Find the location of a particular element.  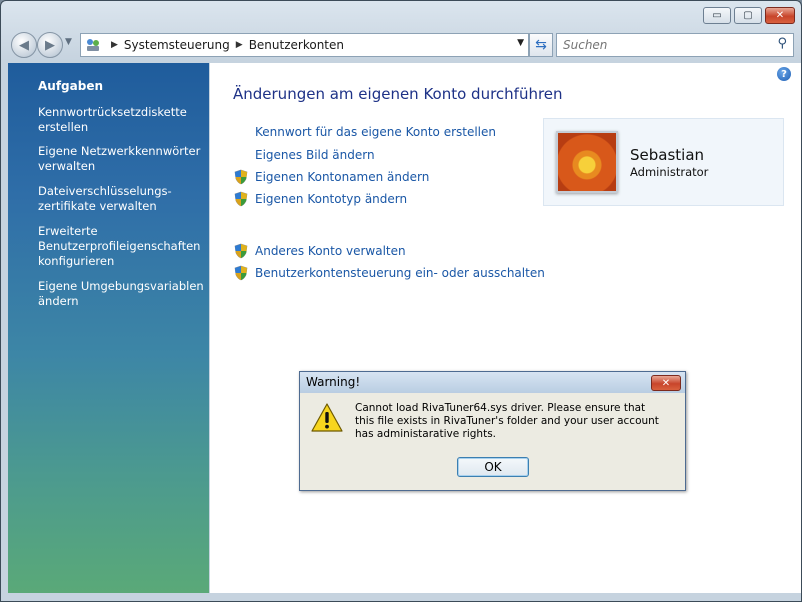

search-icon: ⚲ is located at coordinates (782, 43).